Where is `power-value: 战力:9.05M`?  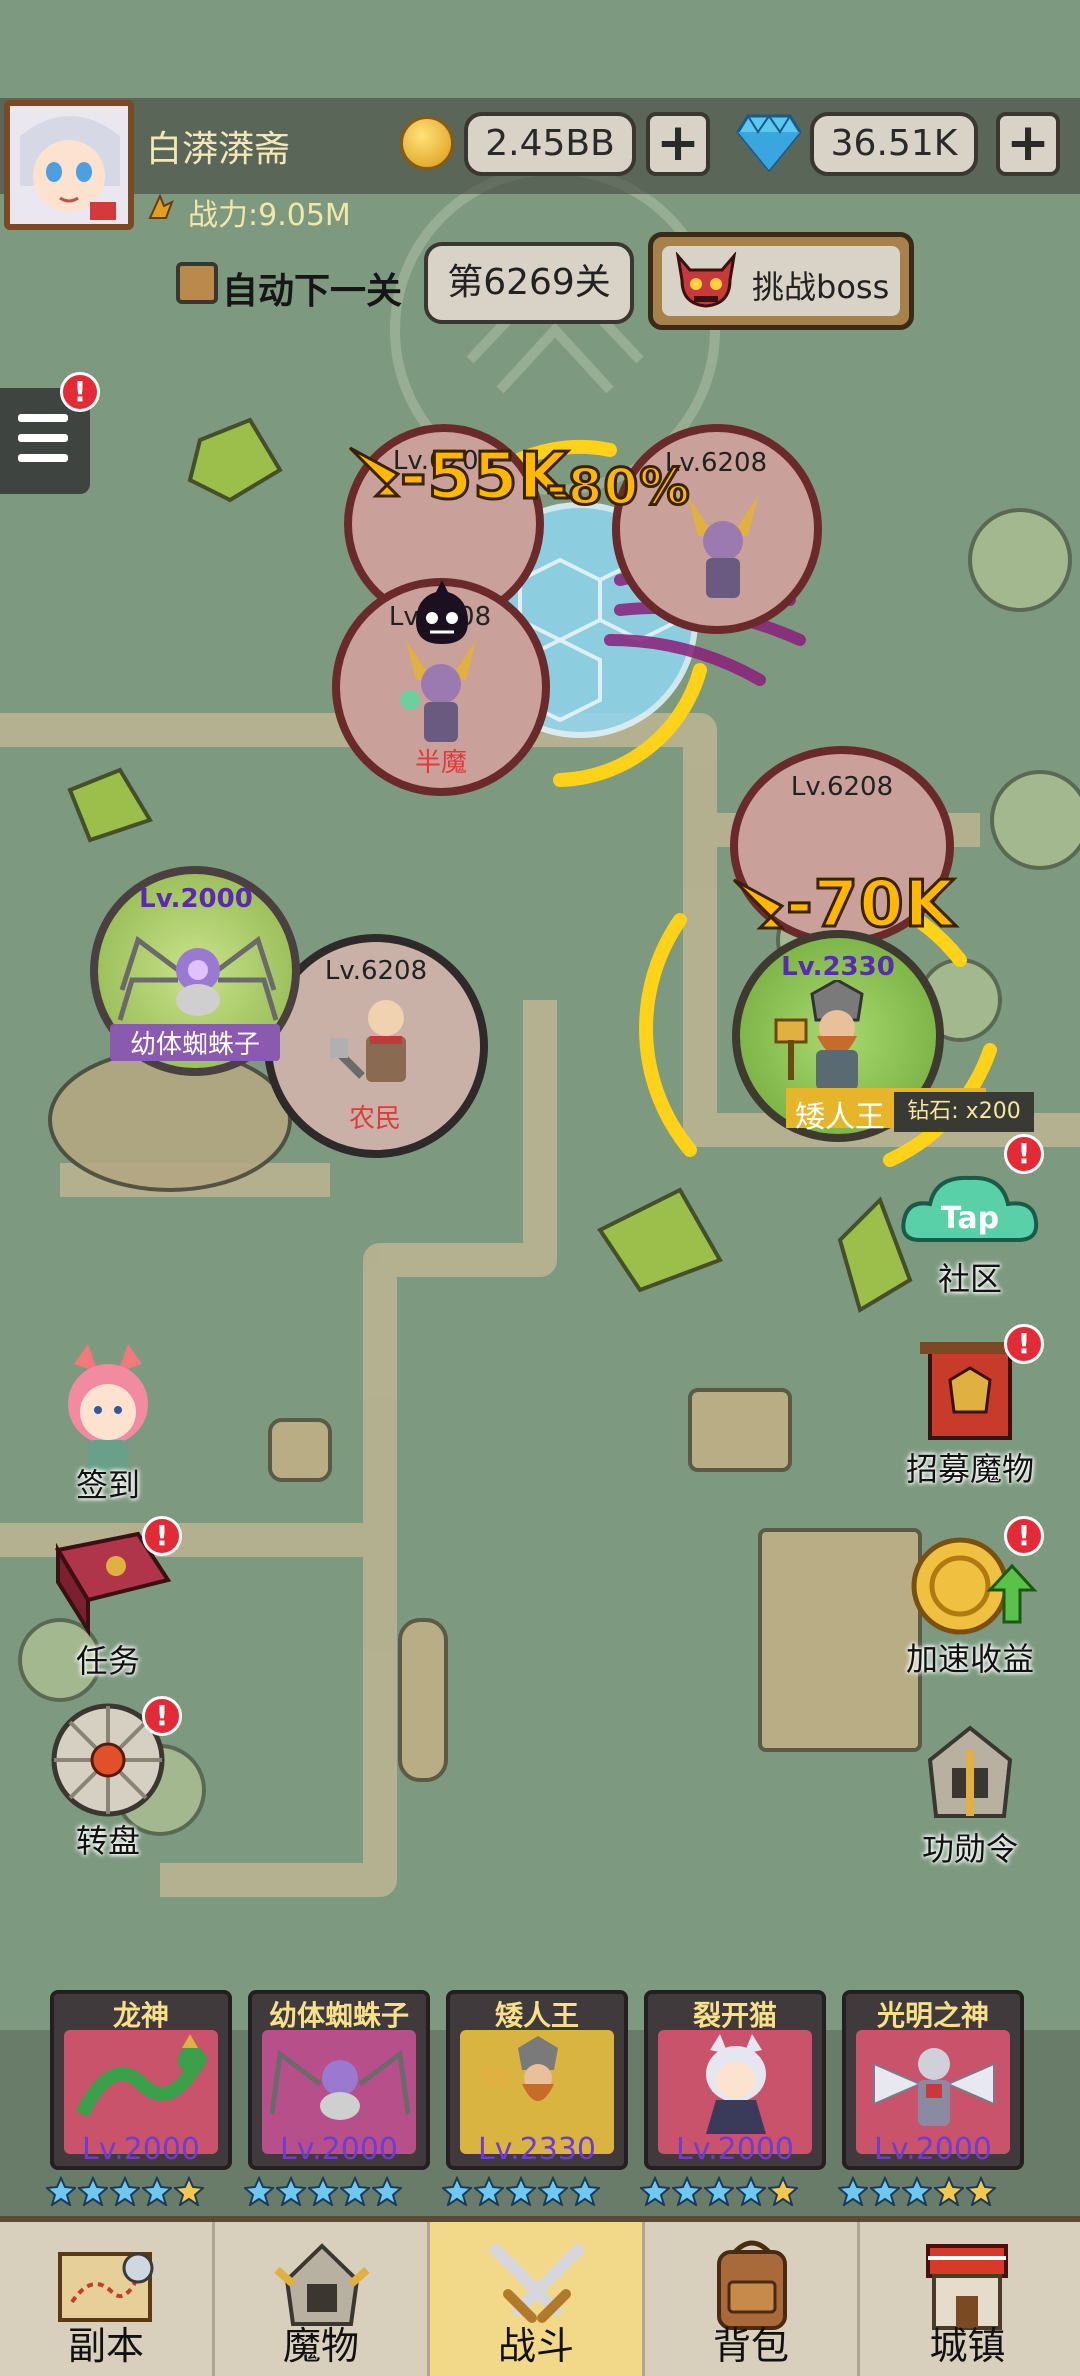 power-value: 战力:9.05M is located at coordinates (269, 215).